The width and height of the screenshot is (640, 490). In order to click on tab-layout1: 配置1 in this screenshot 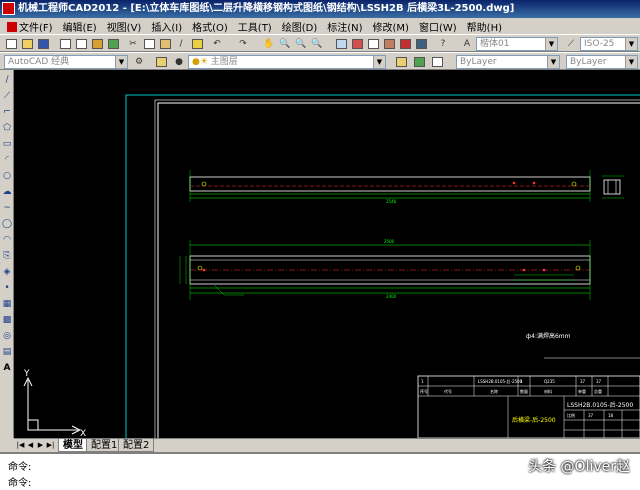, I will do `click(104, 445)`.